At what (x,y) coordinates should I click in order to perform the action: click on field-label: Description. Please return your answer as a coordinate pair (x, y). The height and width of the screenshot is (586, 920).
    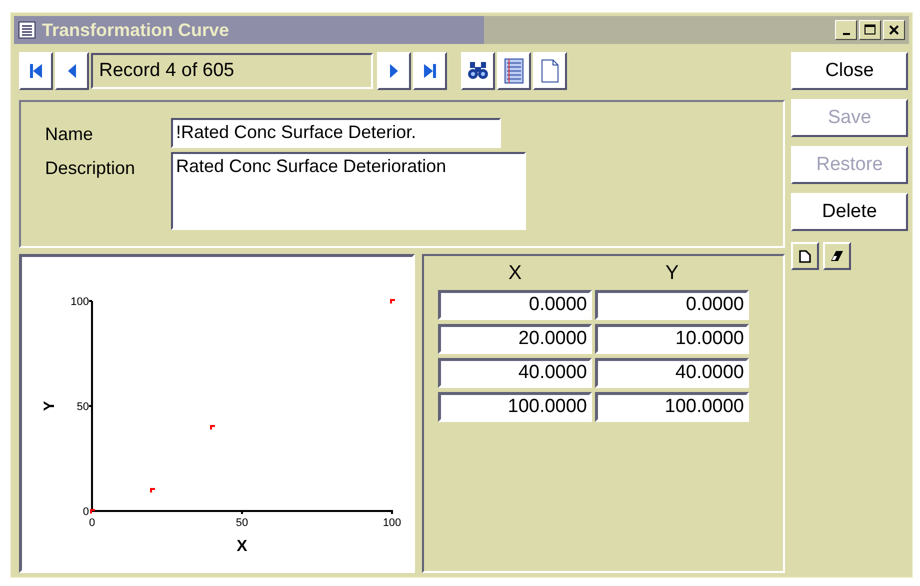
    Looking at the image, I should click on (90, 168).